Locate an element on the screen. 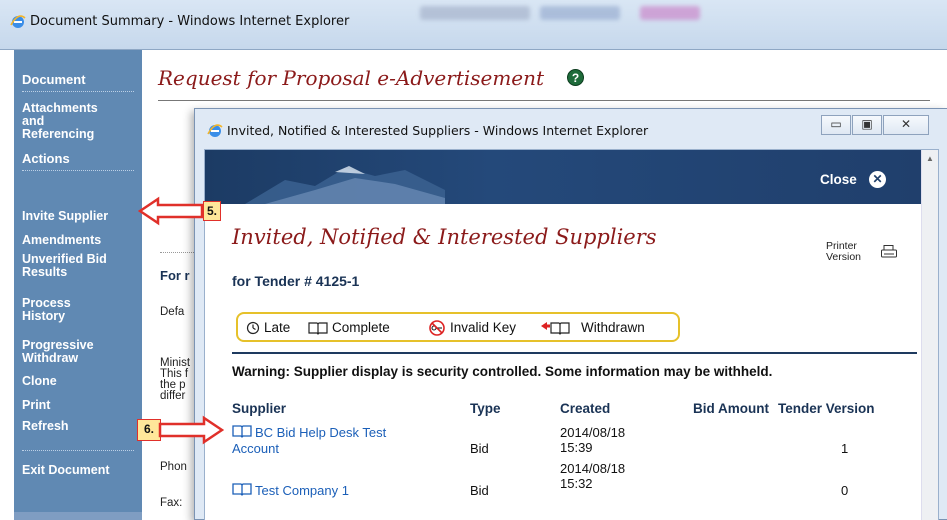 Image resolution: width=947 pixels, height=520 pixels. background-text-fragment: Fax: is located at coordinates (171, 503).